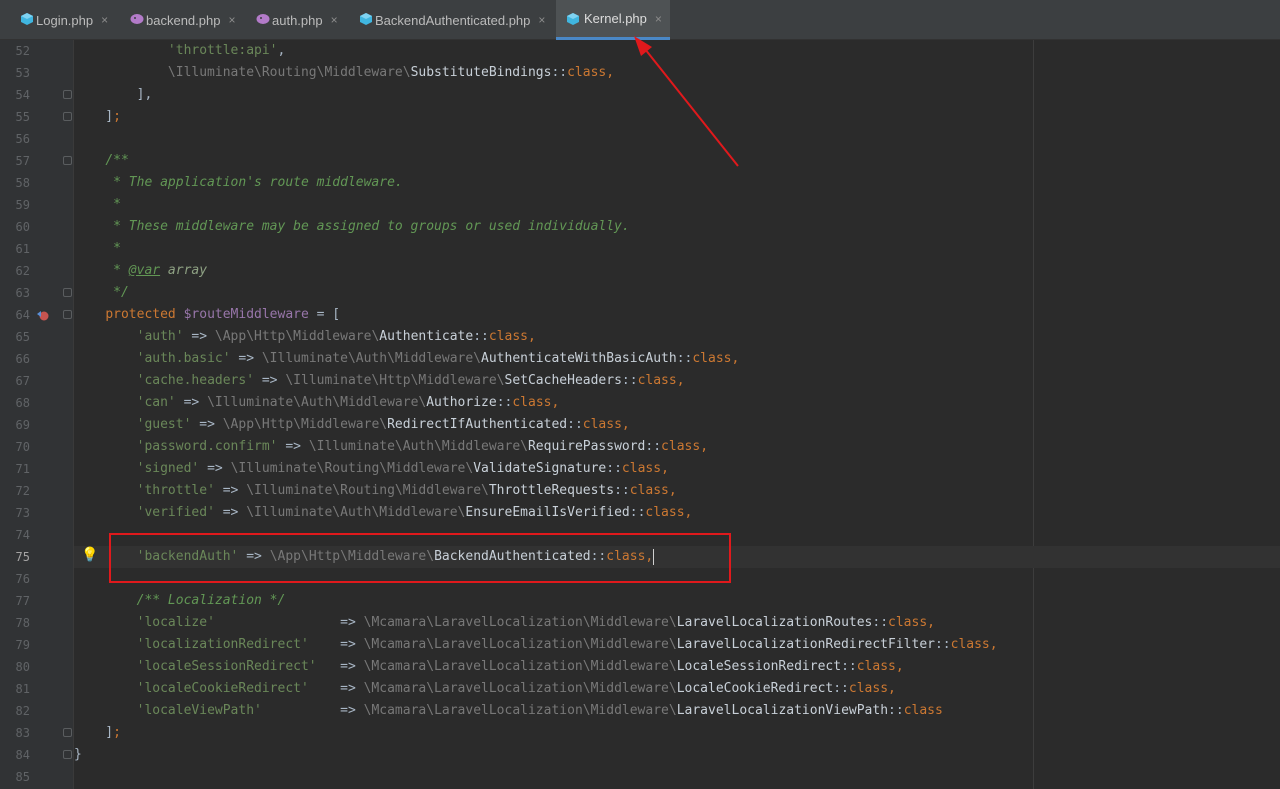 Image resolution: width=1280 pixels, height=789 pixels. I want to click on line-number: 65, so click(22, 337).